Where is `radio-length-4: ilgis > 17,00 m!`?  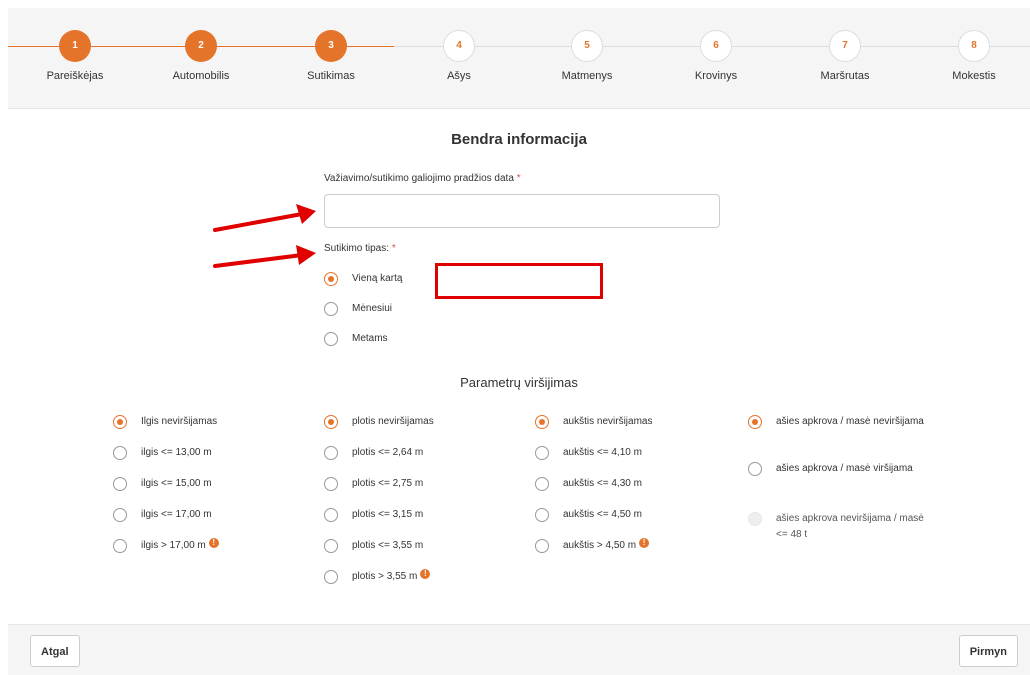
radio-length-4: ilgis > 17,00 m! is located at coordinates (166, 546).